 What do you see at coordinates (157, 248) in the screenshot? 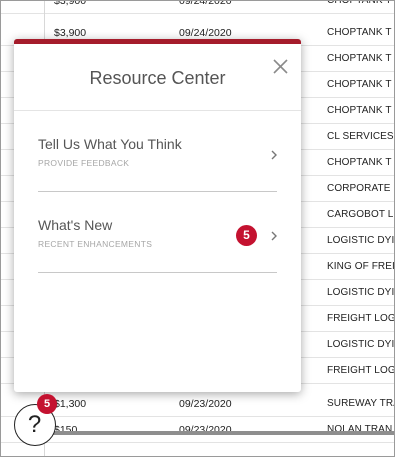
I see `whats-new-item: What's New RECENT ENHANCEMENTS 5` at bounding box center [157, 248].